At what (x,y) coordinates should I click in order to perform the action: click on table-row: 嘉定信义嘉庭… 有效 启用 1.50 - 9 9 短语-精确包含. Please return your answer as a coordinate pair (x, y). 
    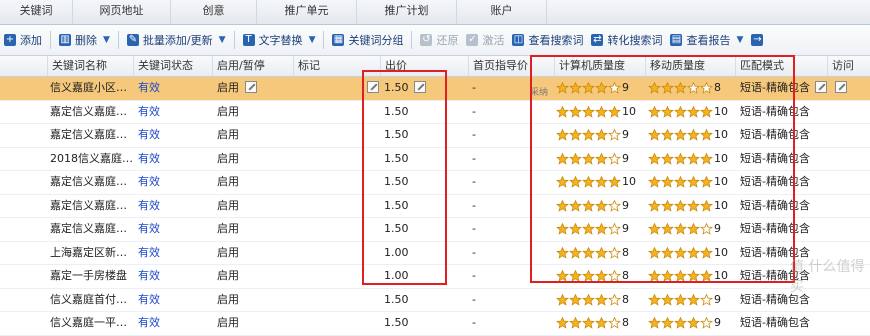
    Looking at the image, I should click on (435, 230).